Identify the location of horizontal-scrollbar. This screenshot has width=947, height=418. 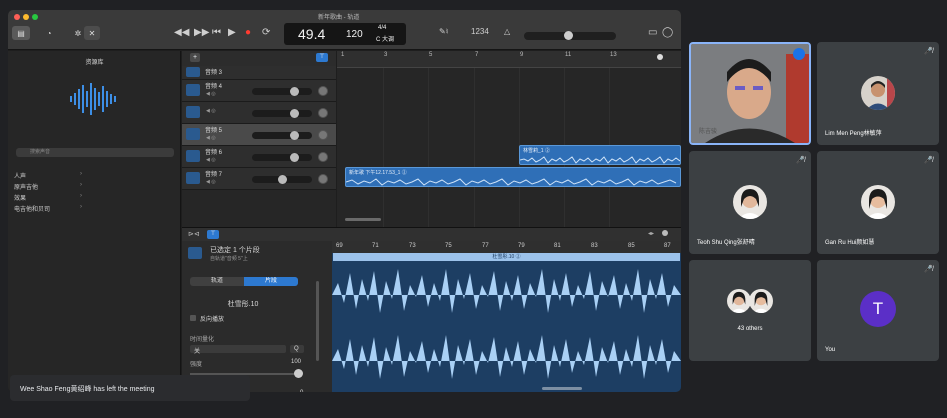
(363, 219).